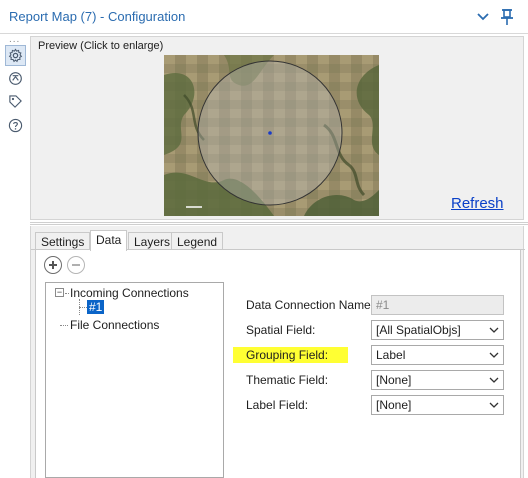 This screenshot has width=528, height=478. Describe the element at coordinates (129, 293) in the screenshot. I see `tree-node-incoming-connections: Incoming Connections` at that location.